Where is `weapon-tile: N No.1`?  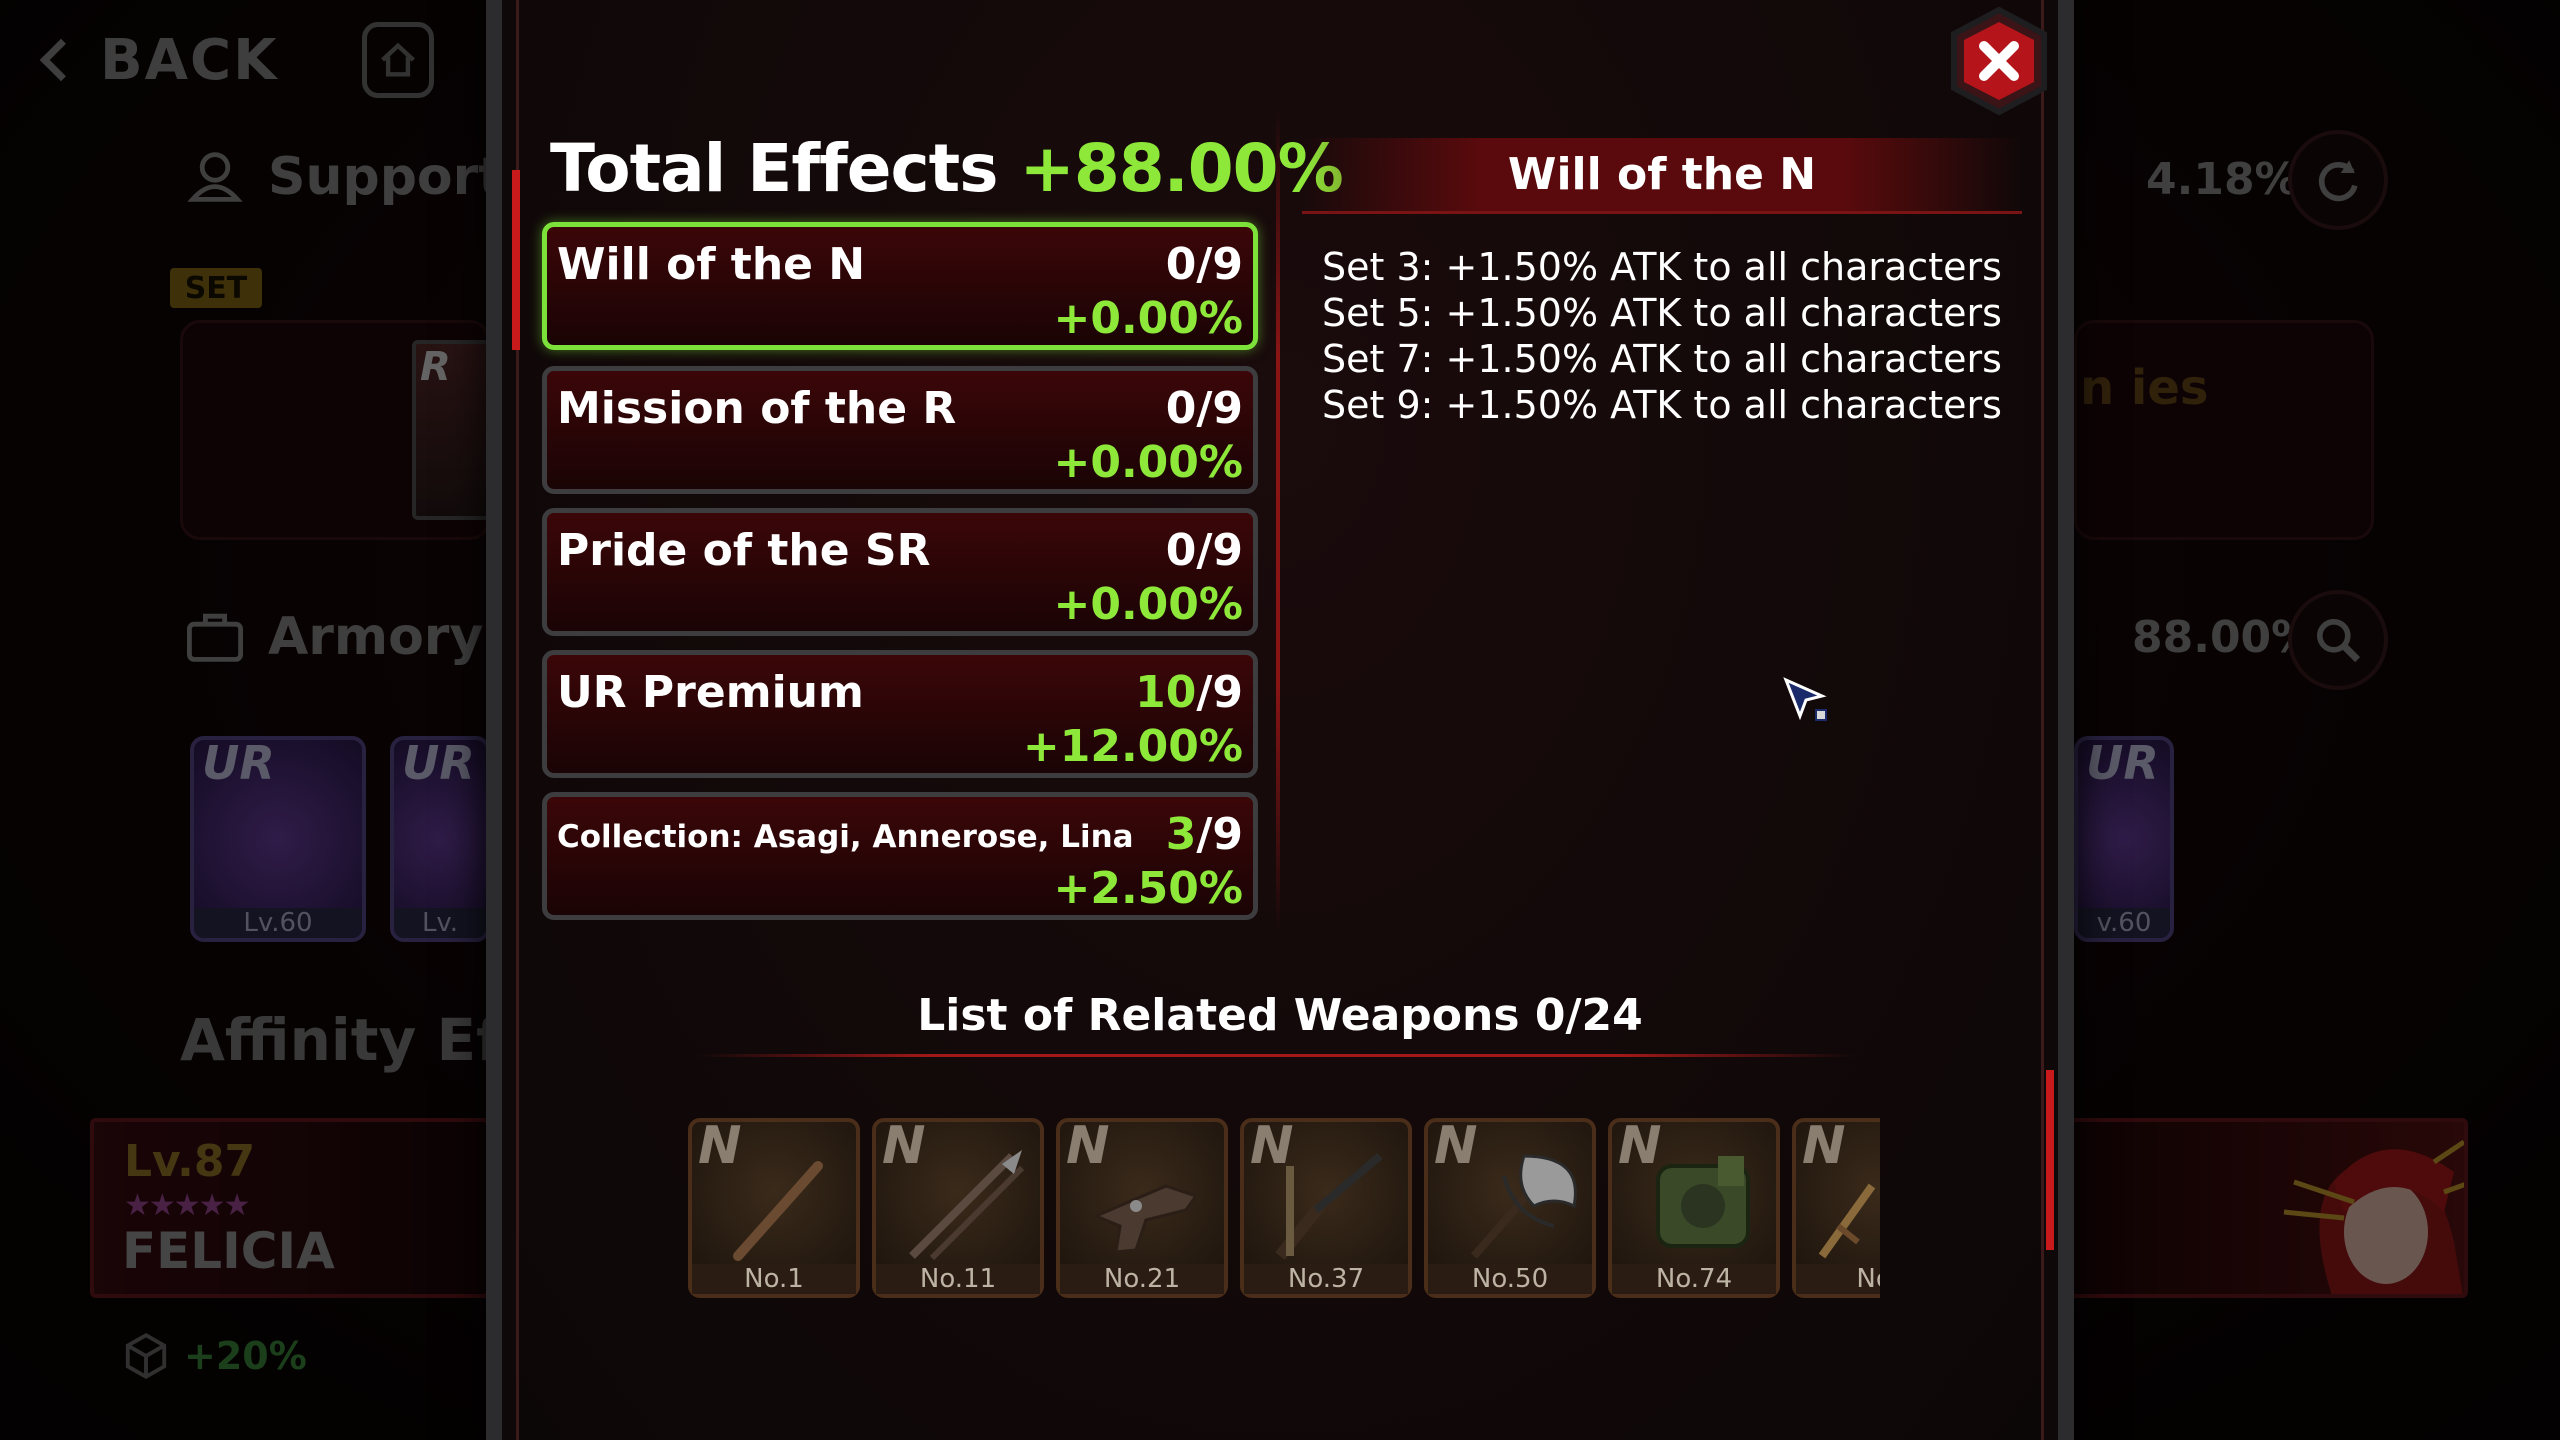 weapon-tile: N No.1 is located at coordinates (774, 1208).